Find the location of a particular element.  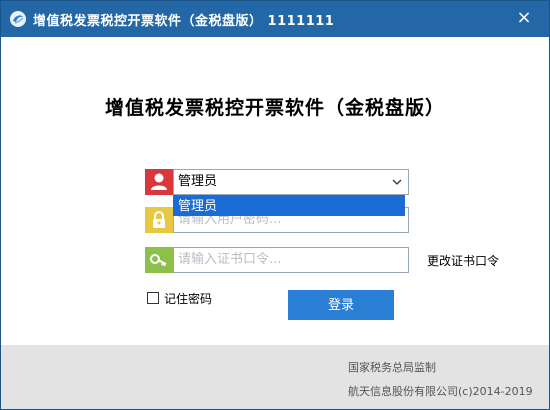

user-select-row: 管理员 is located at coordinates (277, 182).